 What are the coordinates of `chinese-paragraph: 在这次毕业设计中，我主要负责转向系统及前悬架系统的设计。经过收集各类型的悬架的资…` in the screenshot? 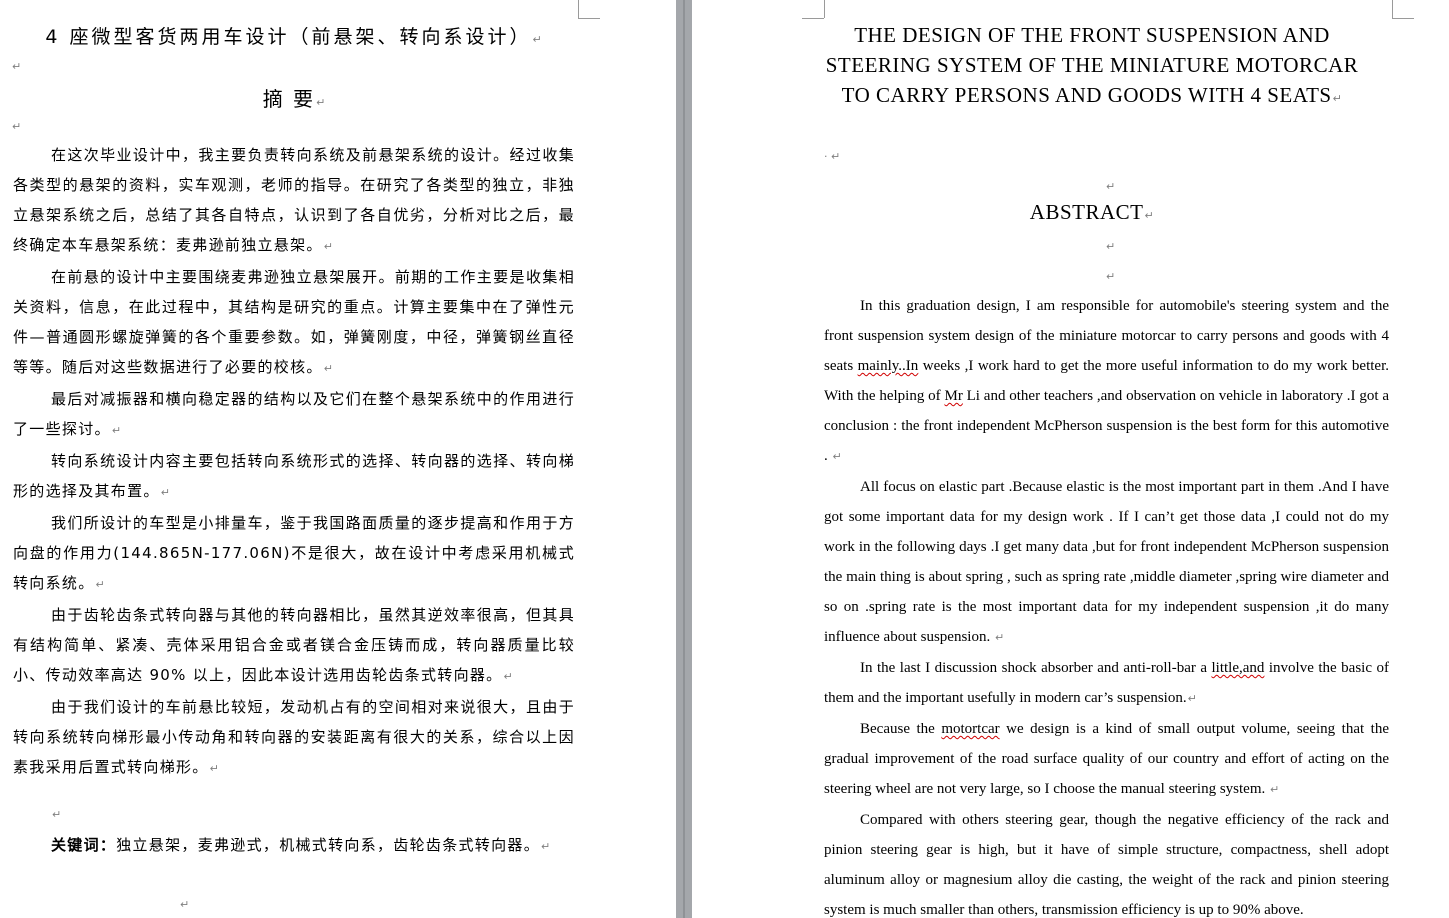 It's located at (294, 200).